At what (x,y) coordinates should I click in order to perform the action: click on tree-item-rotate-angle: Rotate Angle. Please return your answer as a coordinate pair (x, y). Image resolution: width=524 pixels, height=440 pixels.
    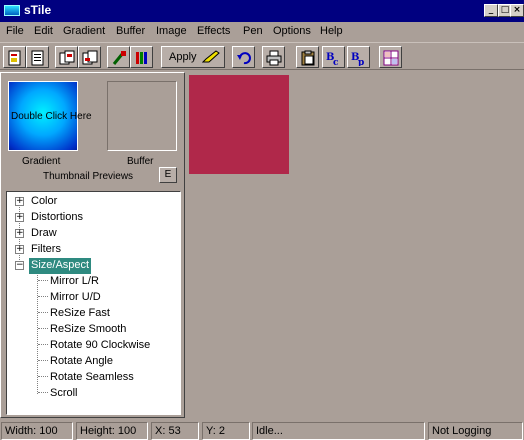
    Looking at the image, I should click on (81, 362).